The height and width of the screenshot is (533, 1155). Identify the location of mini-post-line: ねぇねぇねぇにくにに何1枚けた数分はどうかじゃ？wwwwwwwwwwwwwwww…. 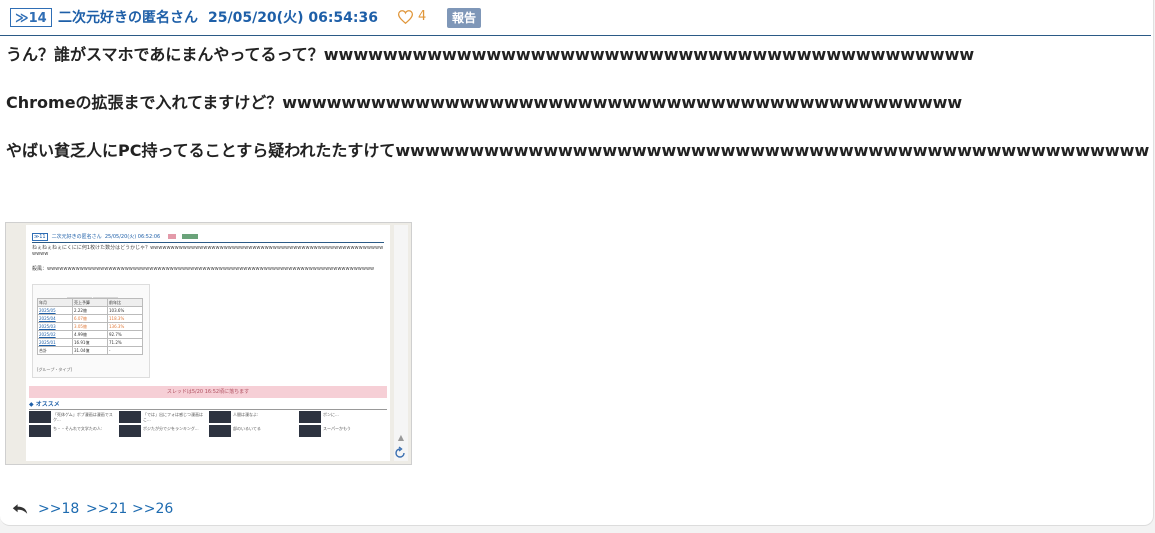
(208, 251).